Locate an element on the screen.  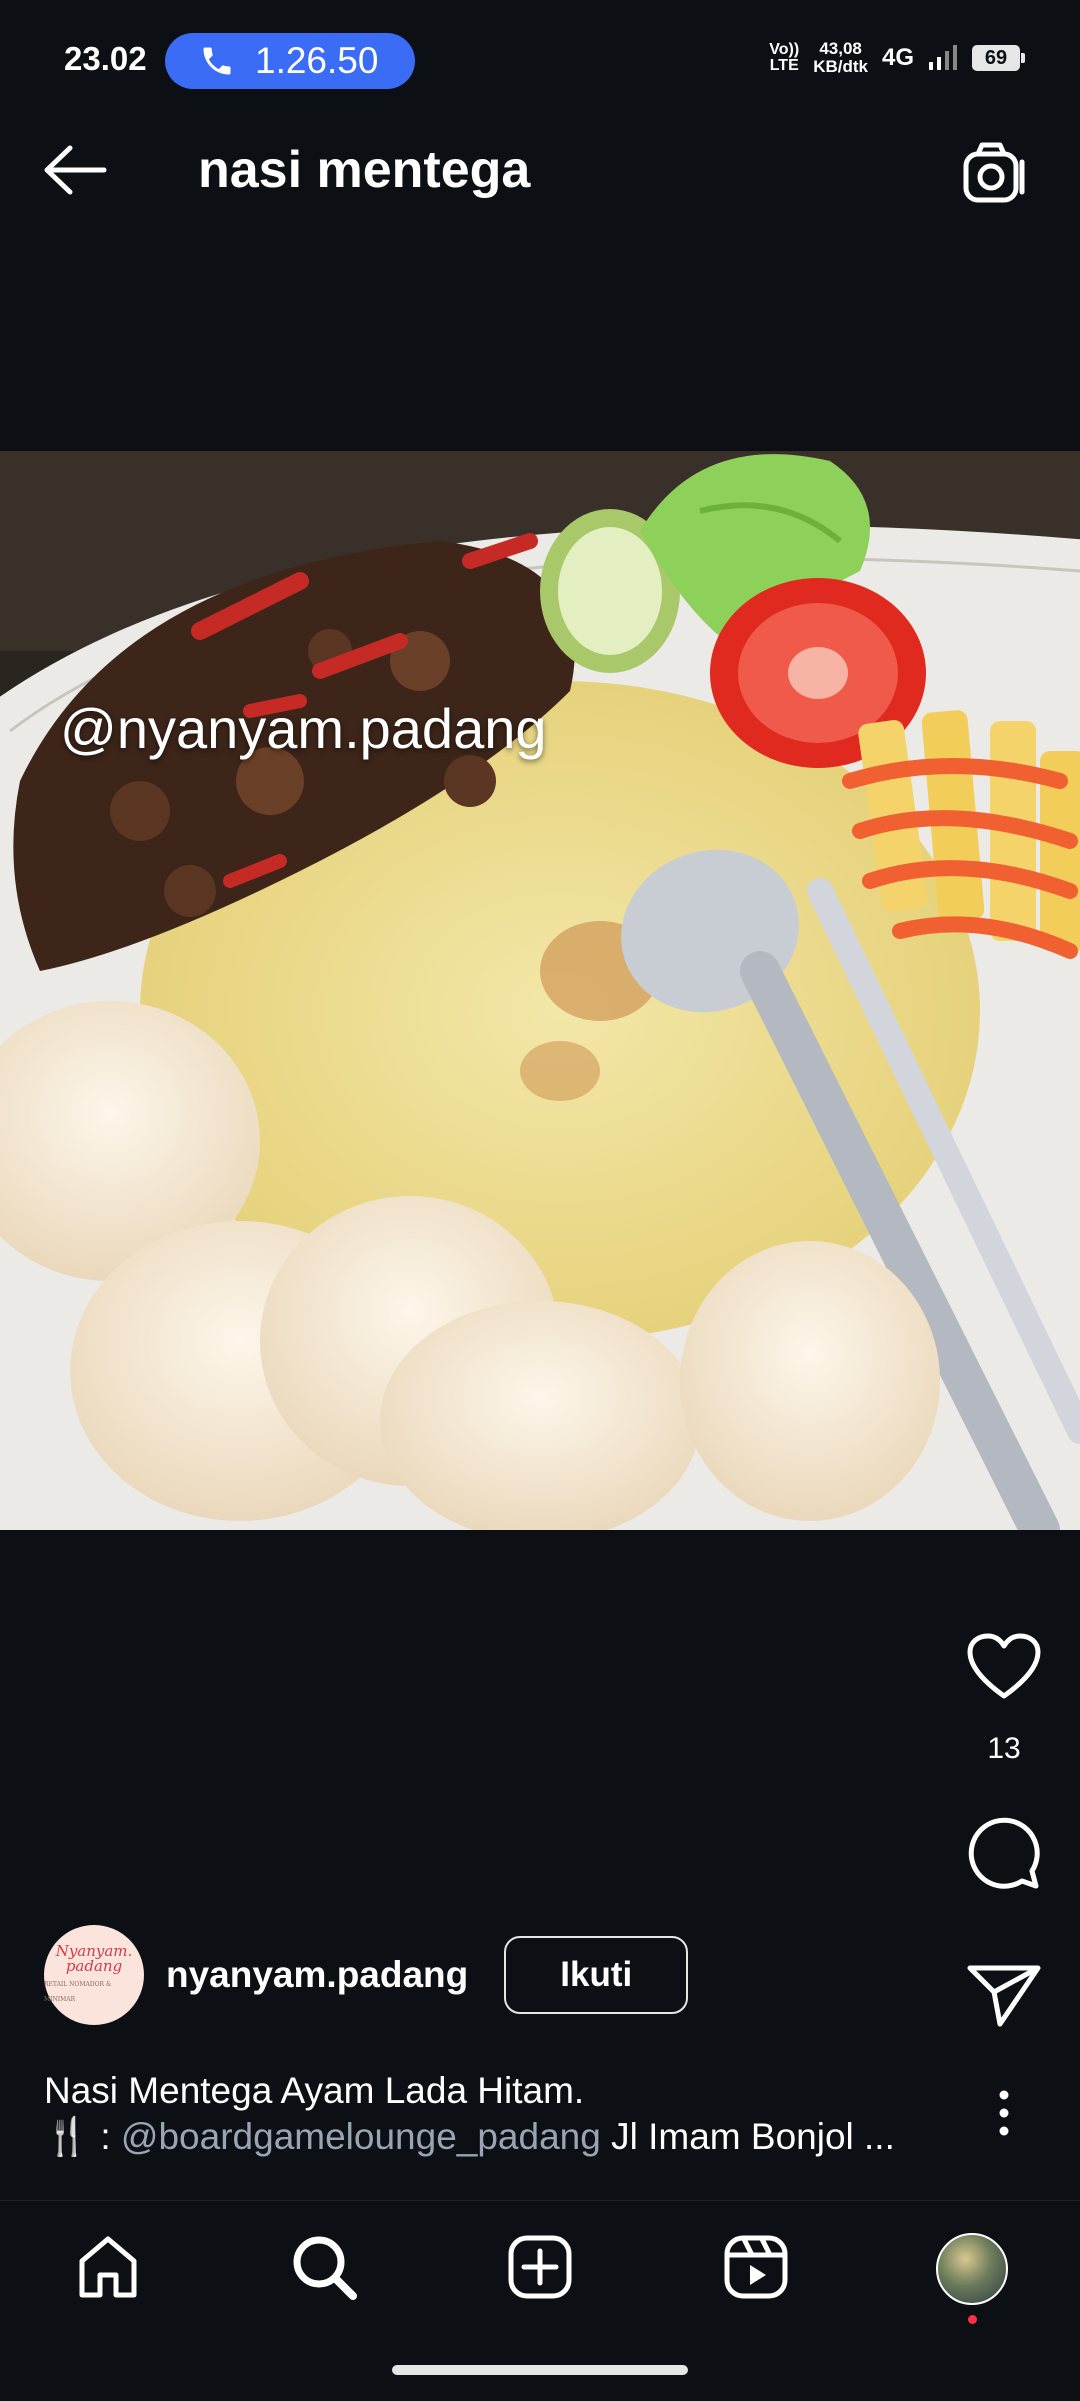
comment-button is located at coordinates (1004, 1853).